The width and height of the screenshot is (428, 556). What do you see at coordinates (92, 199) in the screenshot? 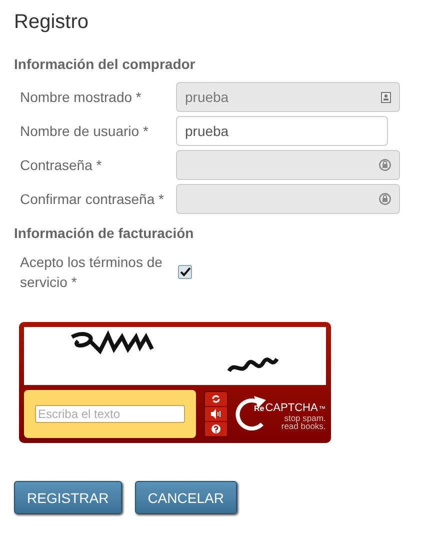
I see `field-label: Confirmar contraseña *` at bounding box center [92, 199].